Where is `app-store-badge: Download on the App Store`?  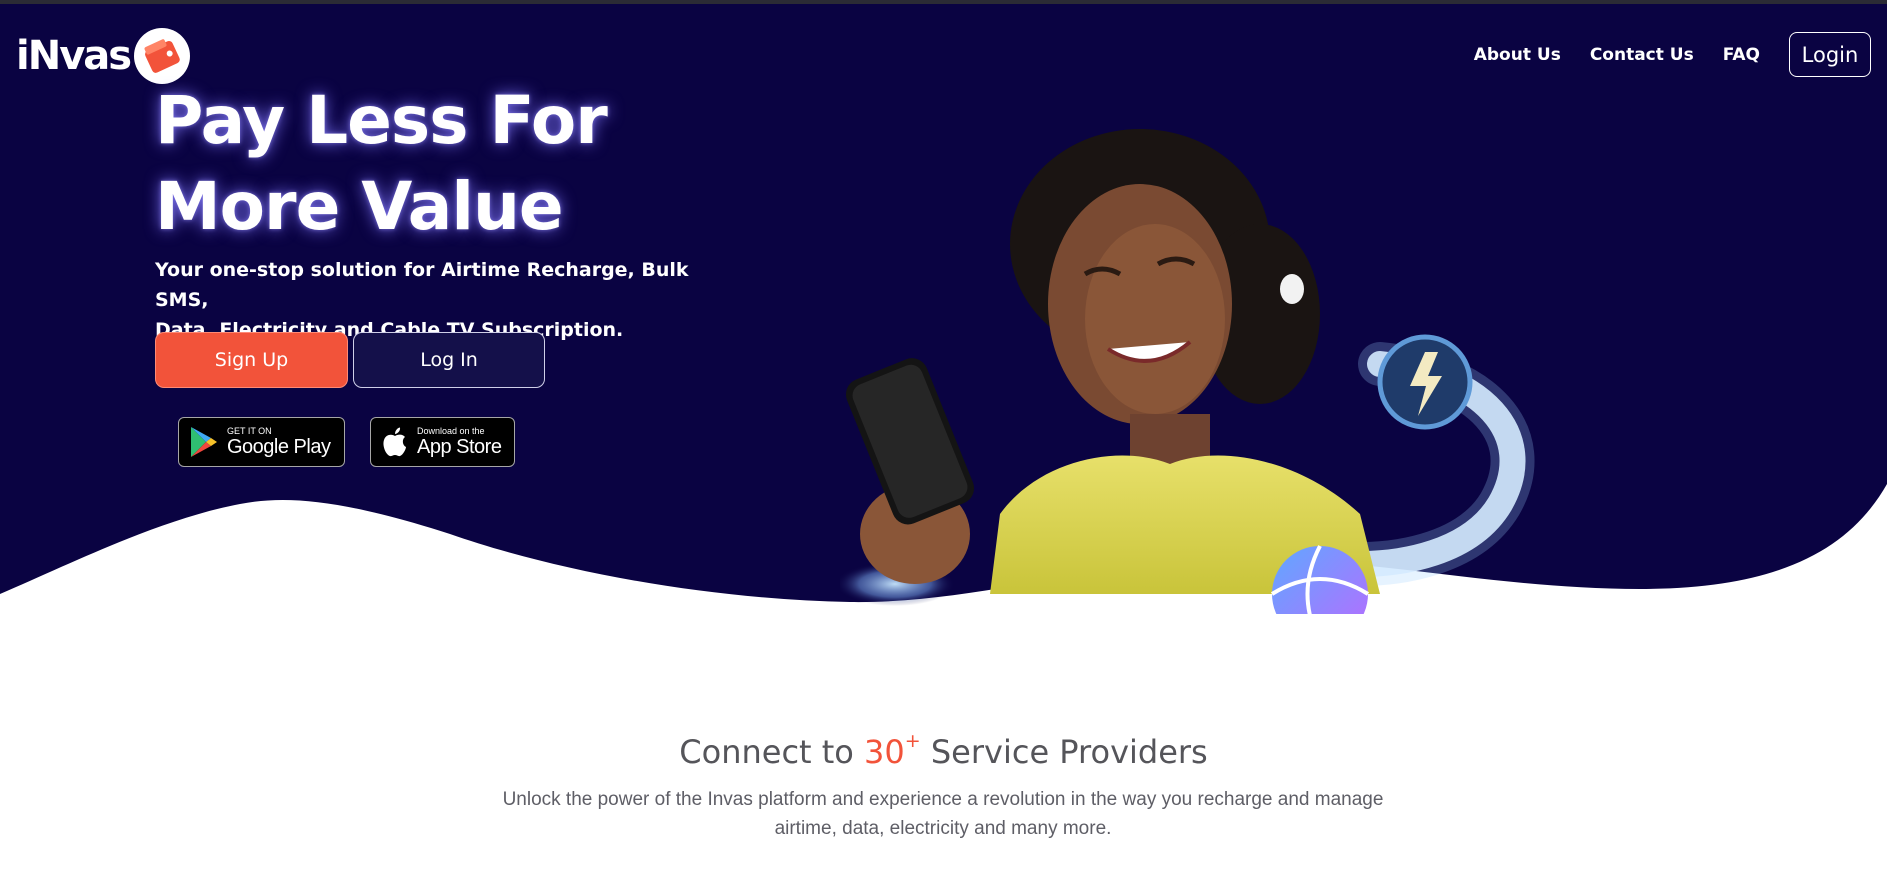 app-store-badge: Download on the App Store is located at coordinates (442, 442).